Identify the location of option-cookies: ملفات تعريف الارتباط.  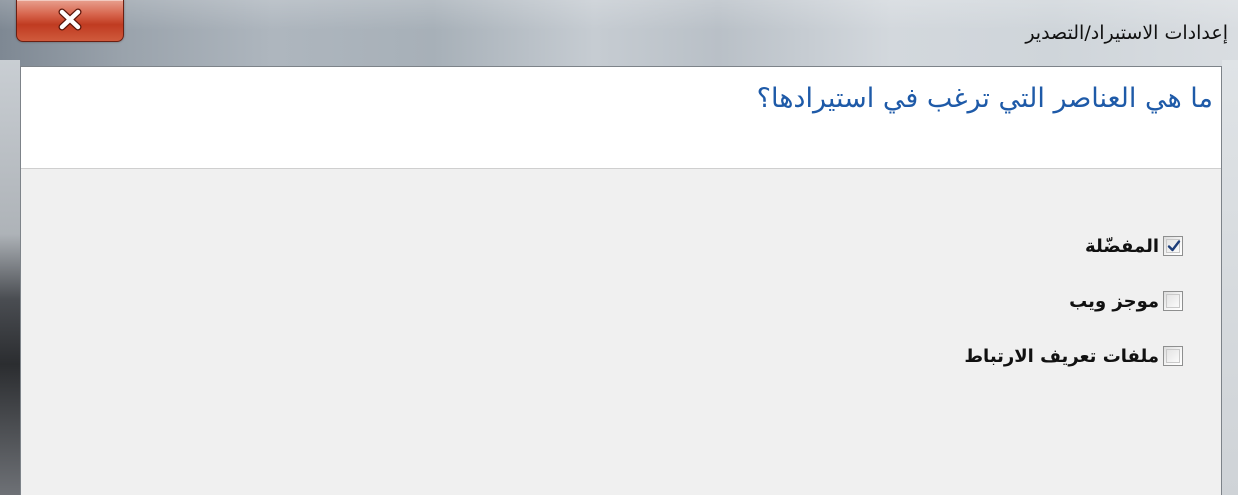
(1073, 356).